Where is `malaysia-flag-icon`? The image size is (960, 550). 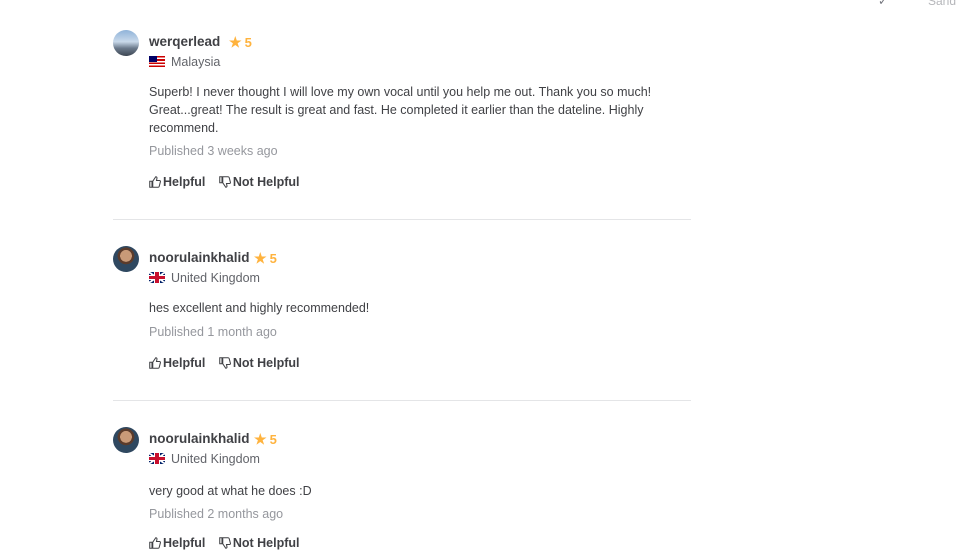
malaysia-flag-icon is located at coordinates (157, 61).